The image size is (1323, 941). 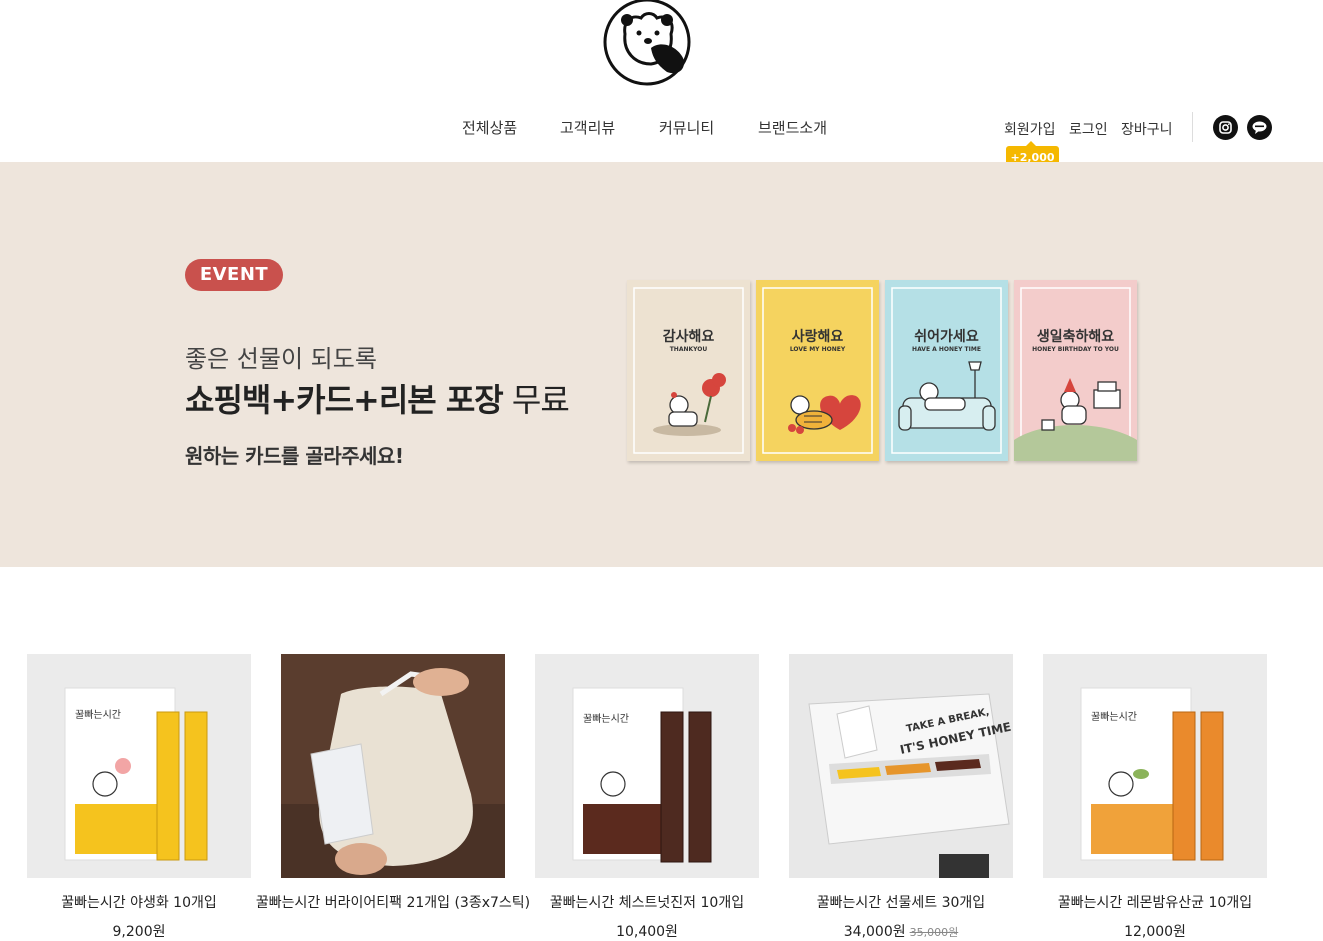 I want to click on card-title: 쉬어가세요, so click(x=946, y=337).